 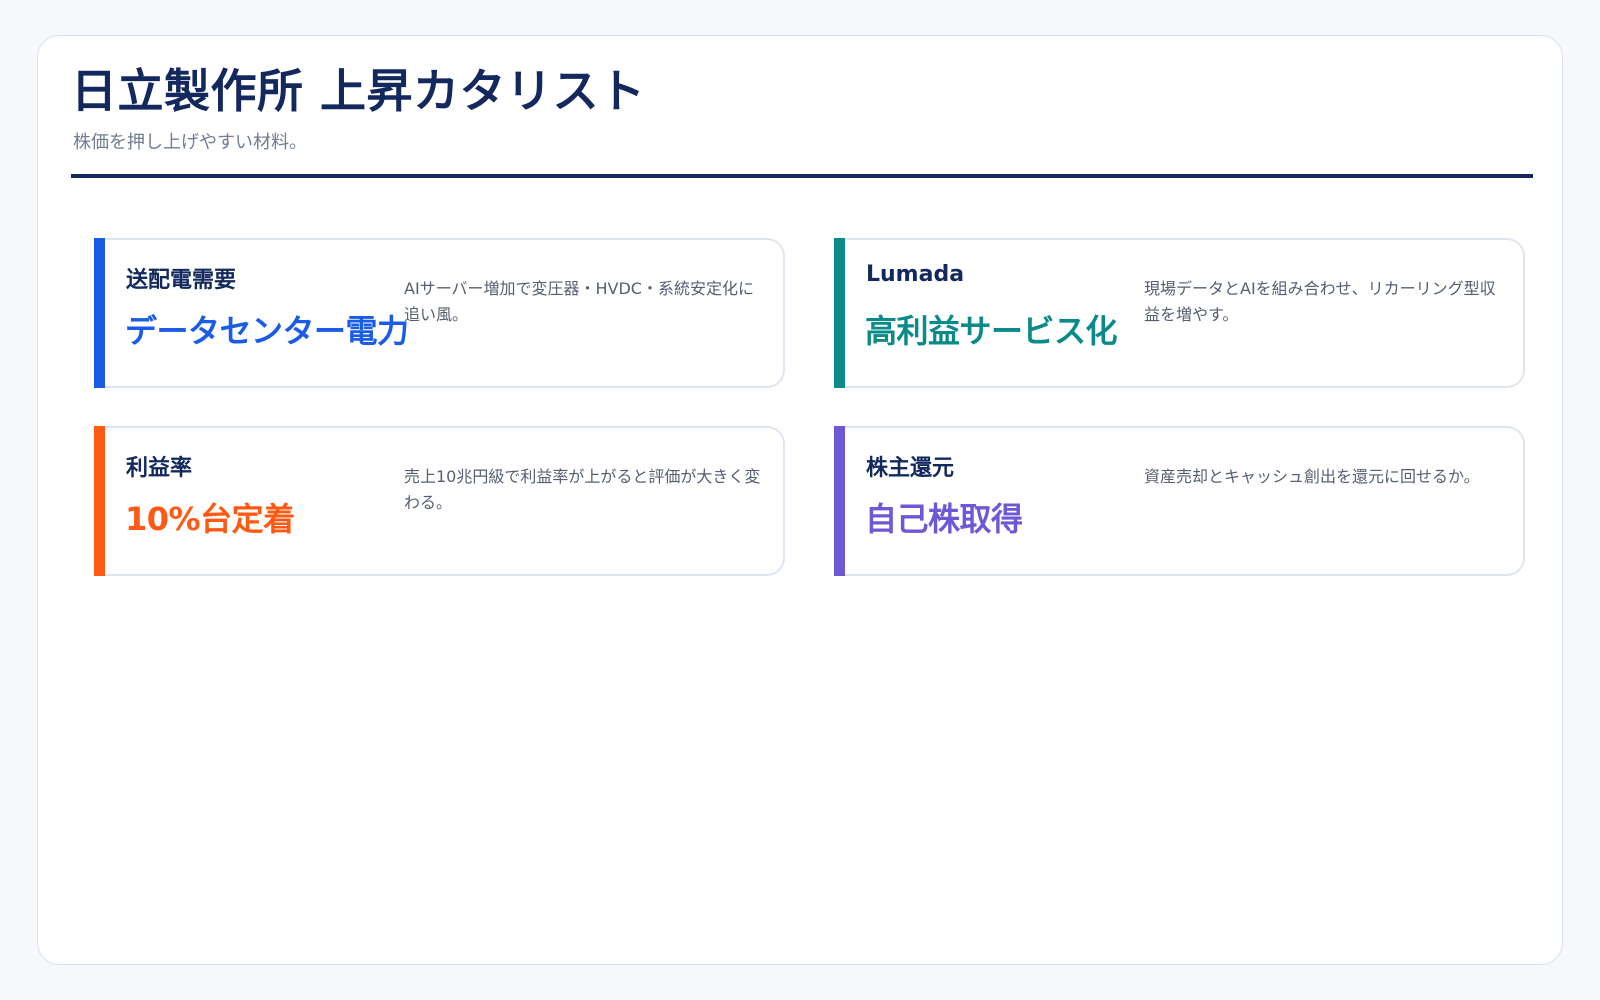 What do you see at coordinates (915, 274) in the screenshot?
I see `card-label: Lumada` at bounding box center [915, 274].